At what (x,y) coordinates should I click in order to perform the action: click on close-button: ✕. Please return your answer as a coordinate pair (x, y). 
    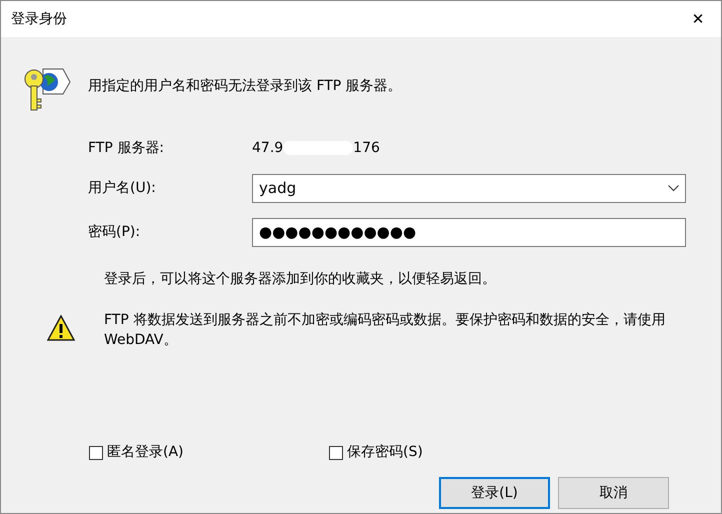
    Looking at the image, I should click on (698, 19).